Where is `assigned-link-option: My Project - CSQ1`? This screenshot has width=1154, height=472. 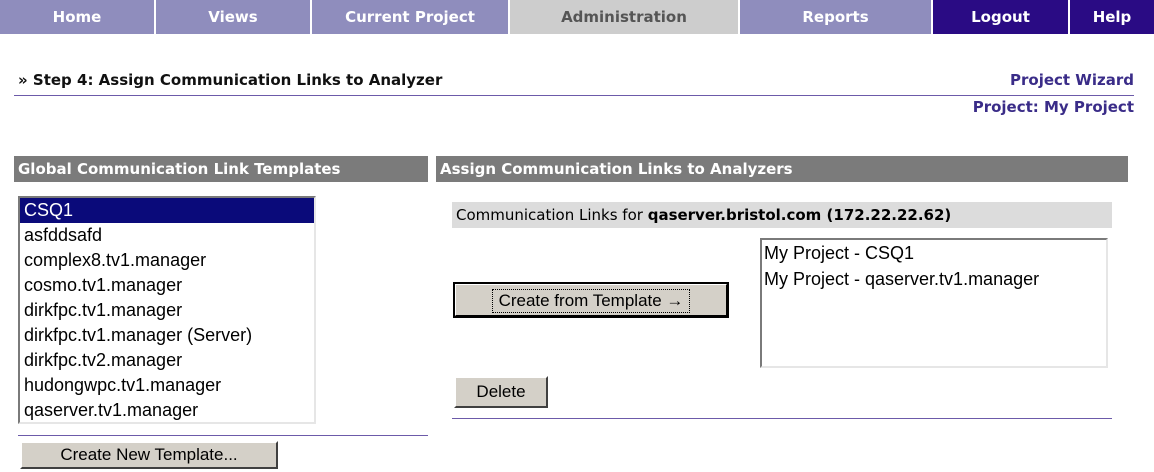
assigned-link-option: My Project - CSQ1 is located at coordinates (934, 253).